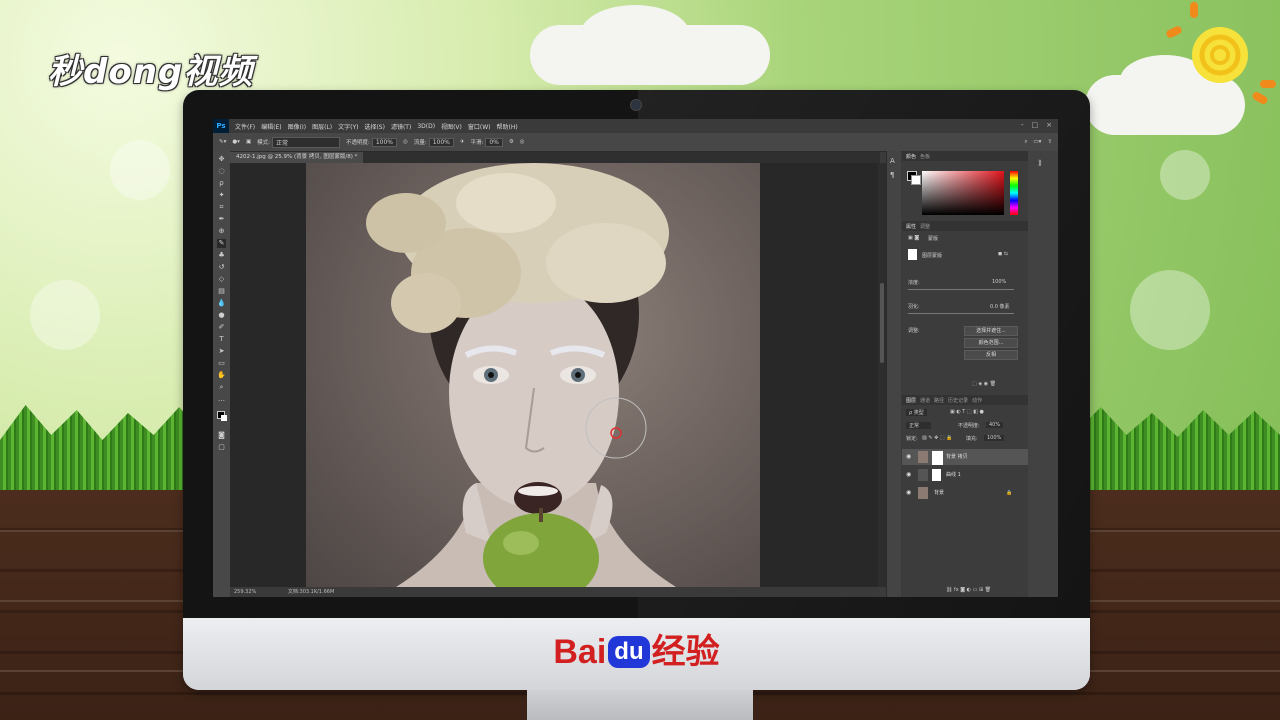  Describe the element at coordinates (348, 126) in the screenshot. I see `menu-type: 文字(Y)` at that location.